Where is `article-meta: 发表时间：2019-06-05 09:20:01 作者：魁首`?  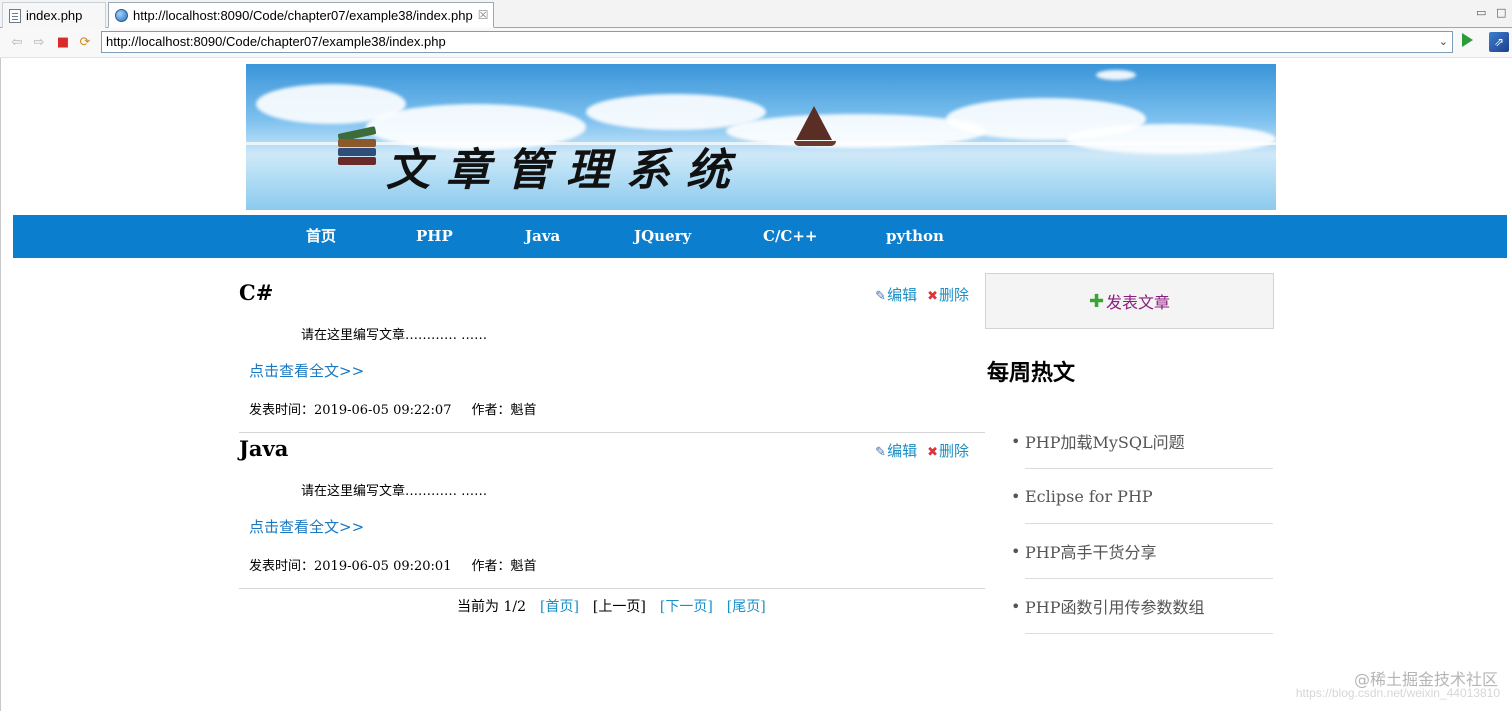
article-meta: 发表时间：2019-06-05 09:20:01 作者：魁首 is located at coordinates (393, 564).